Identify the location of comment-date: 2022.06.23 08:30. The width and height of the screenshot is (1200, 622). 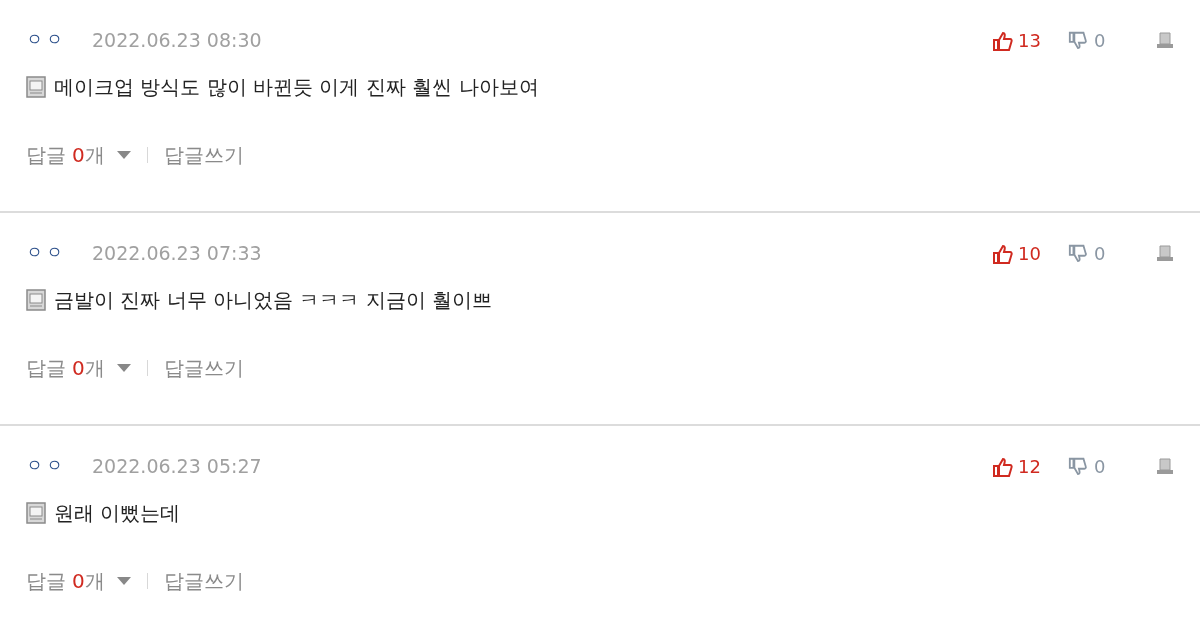
(177, 40).